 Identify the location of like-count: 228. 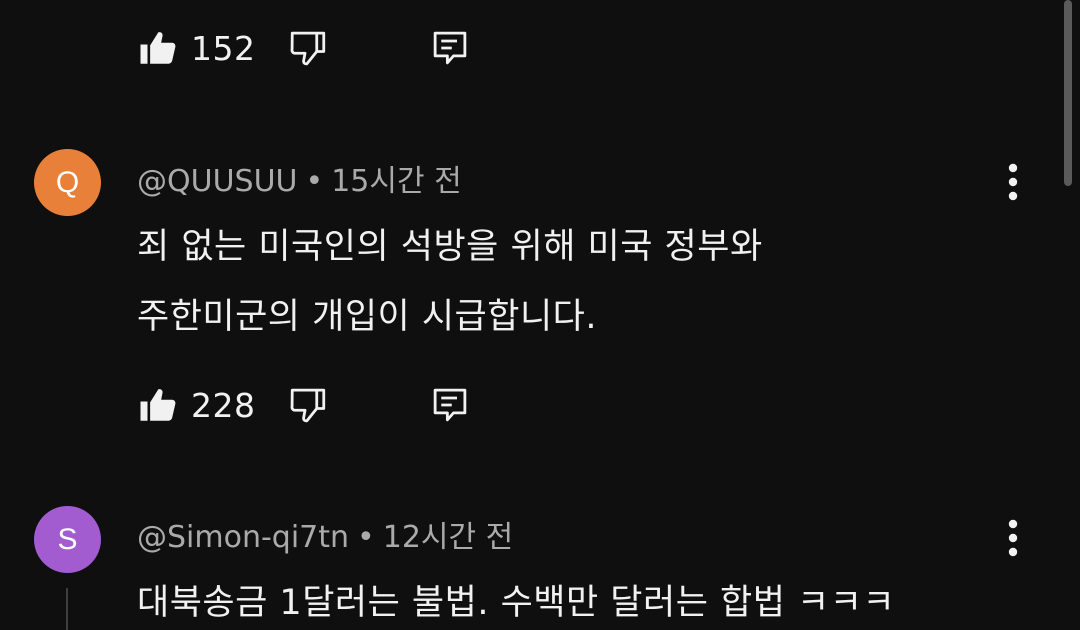
(223, 405).